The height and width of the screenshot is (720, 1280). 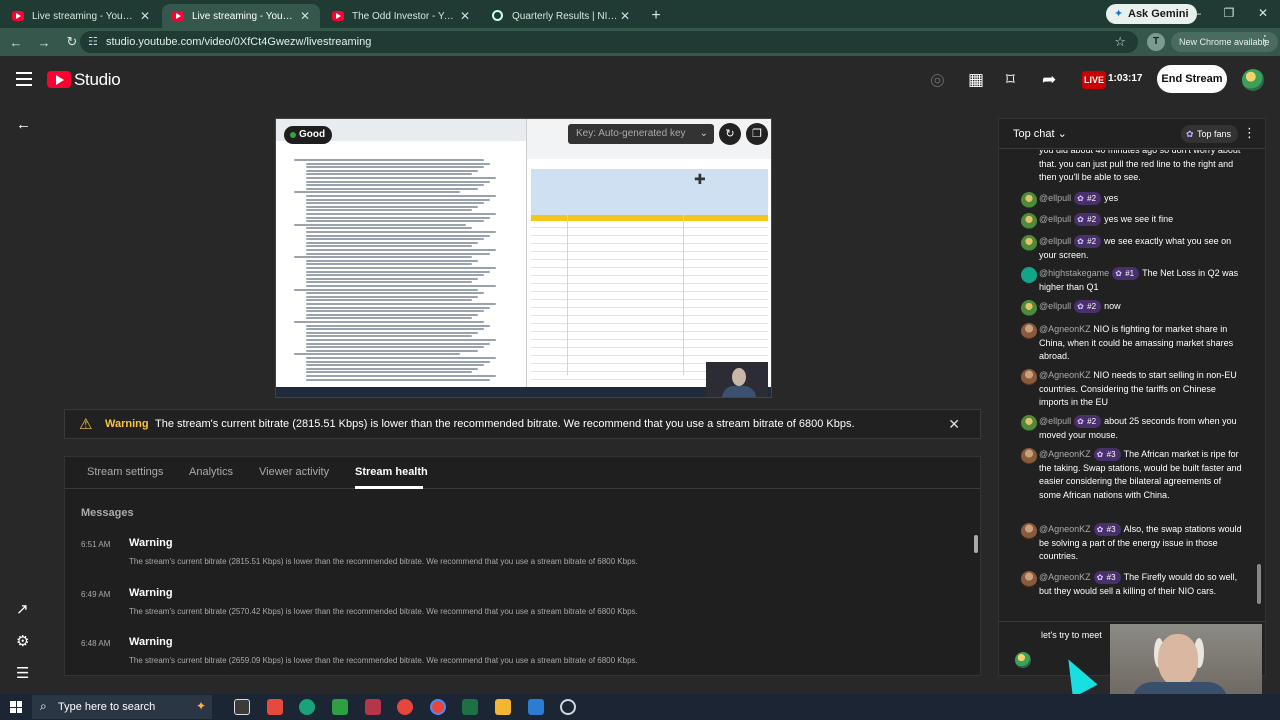 I want to click on chrome-active-icon, so click(x=438, y=707).